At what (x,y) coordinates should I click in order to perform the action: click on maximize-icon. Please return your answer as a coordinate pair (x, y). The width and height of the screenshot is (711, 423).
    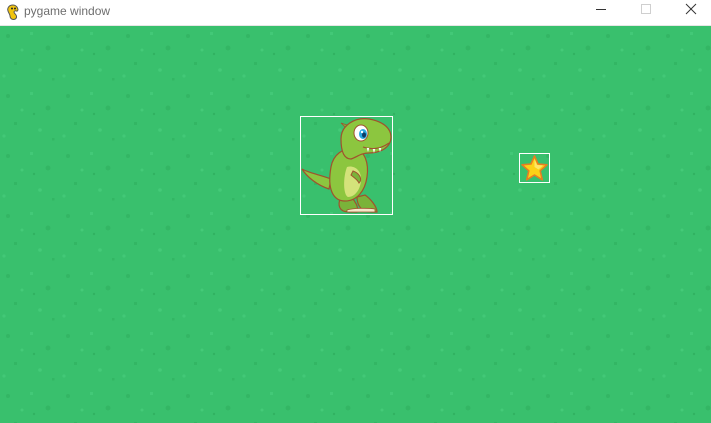
    Looking at the image, I should click on (646, 11).